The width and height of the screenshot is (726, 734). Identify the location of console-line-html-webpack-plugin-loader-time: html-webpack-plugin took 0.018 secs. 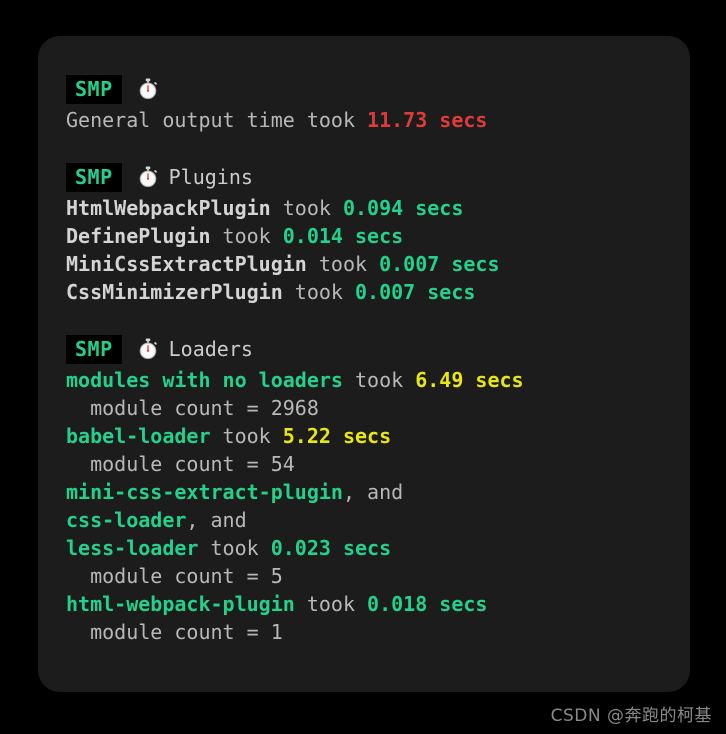
(364, 604).